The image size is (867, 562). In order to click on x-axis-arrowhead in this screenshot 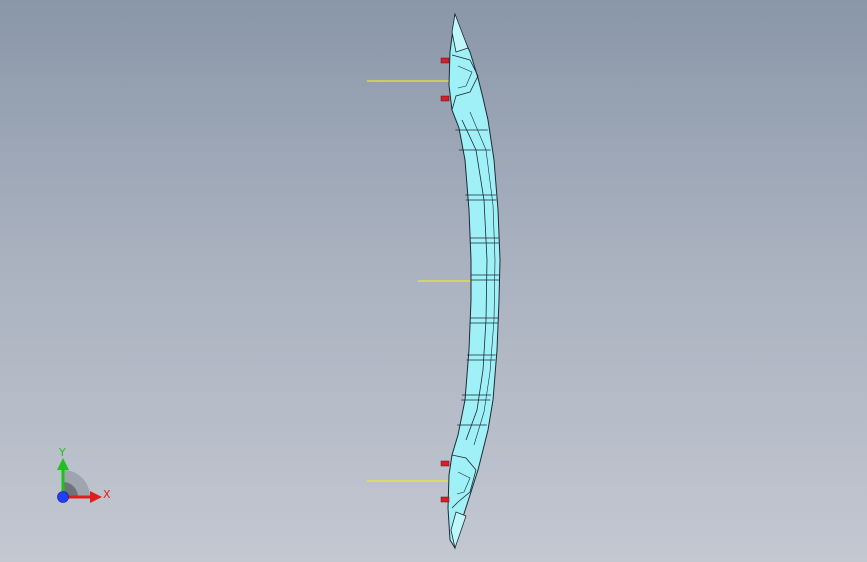, I will do `click(96, 497)`.